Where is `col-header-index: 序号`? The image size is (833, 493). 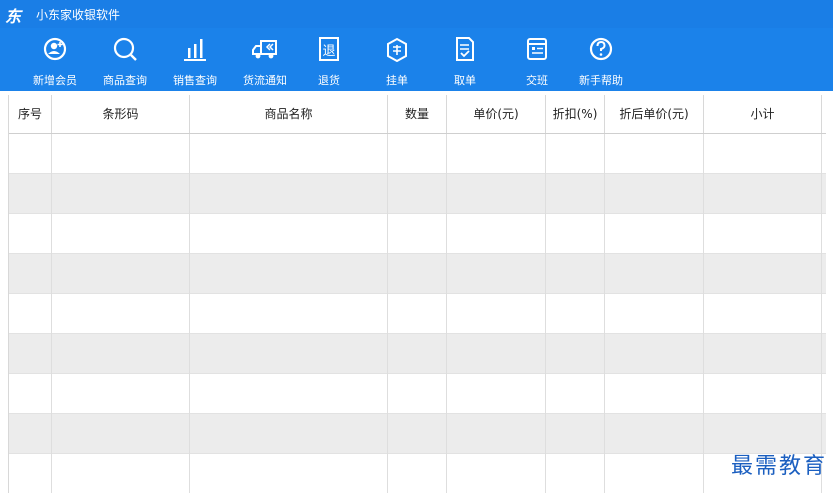
col-header-index: 序号 is located at coordinates (30, 114).